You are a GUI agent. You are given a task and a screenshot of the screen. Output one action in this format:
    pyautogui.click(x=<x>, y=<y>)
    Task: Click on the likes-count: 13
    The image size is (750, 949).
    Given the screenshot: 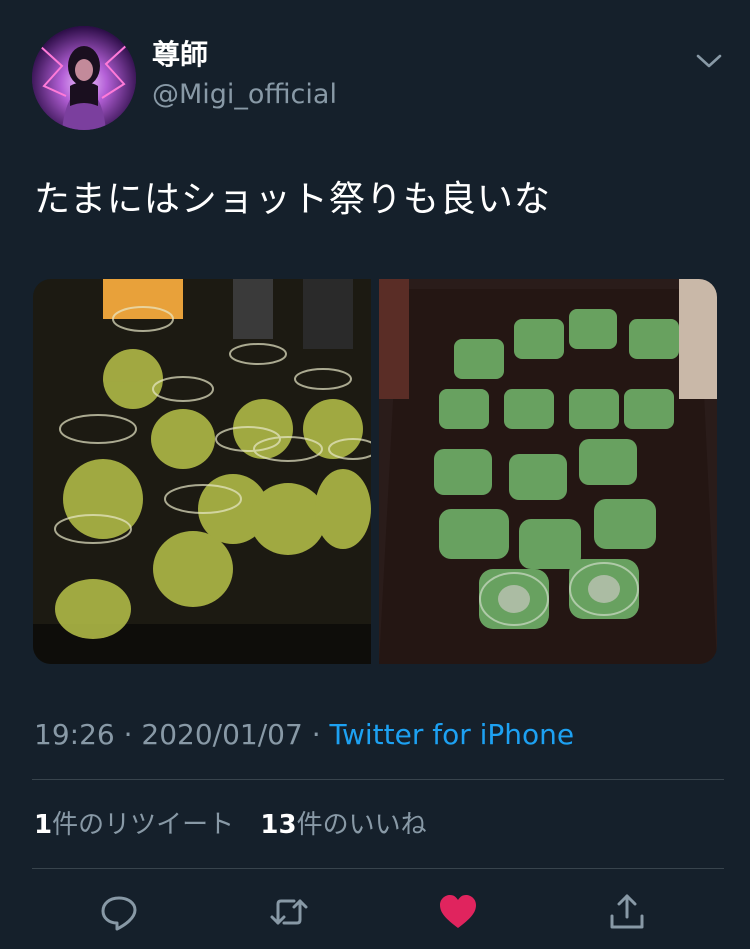 What is the action you would take?
    pyautogui.click(x=278, y=825)
    